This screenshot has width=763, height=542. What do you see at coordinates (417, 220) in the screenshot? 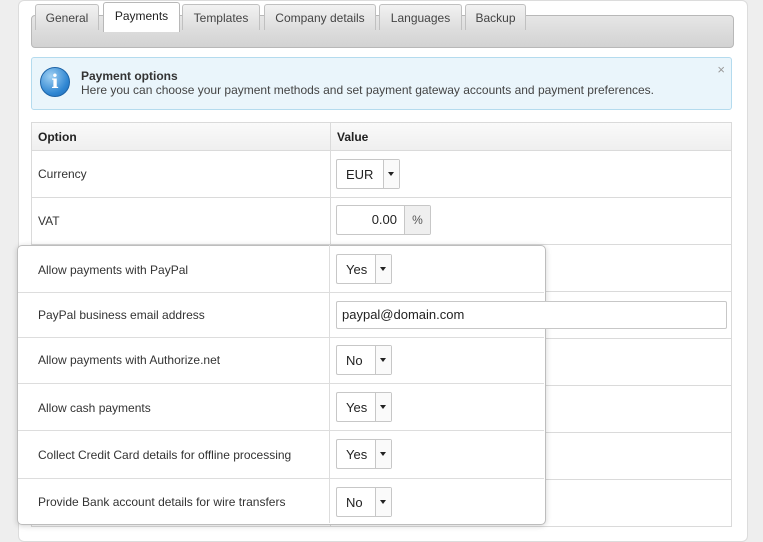
I see `vat-unit: %` at bounding box center [417, 220].